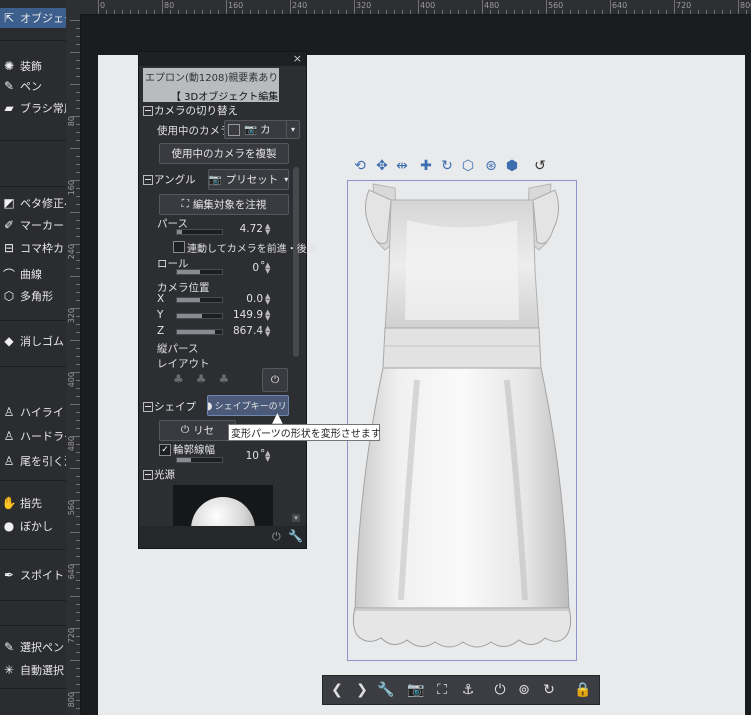 The height and width of the screenshot is (715, 751). What do you see at coordinates (491, 166) in the screenshot?
I see `rotate-z-icon: ⊛` at bounding box center [491, 166].